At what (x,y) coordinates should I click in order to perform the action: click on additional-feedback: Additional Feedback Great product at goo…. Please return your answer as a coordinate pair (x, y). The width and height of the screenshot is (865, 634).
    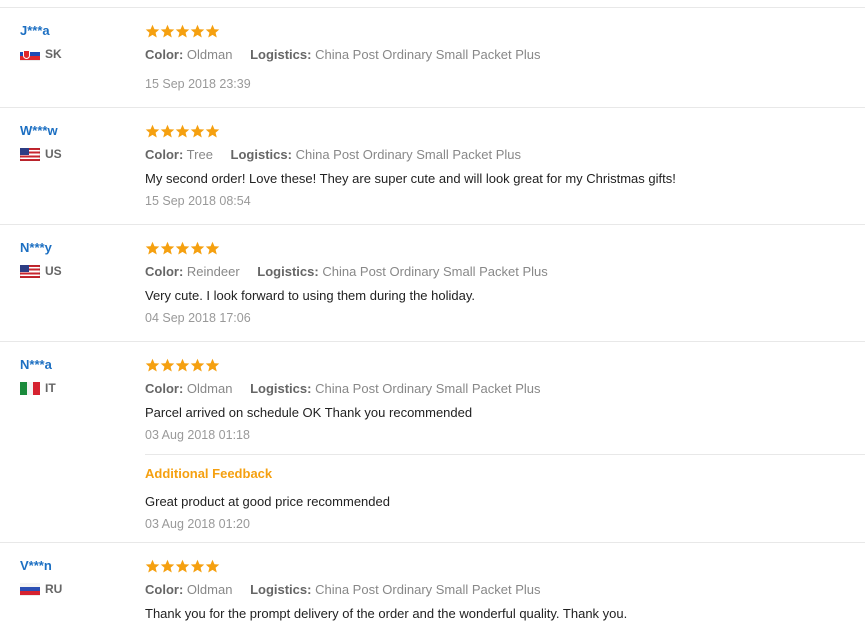
    Looking at the image, I should click on (505, 493).